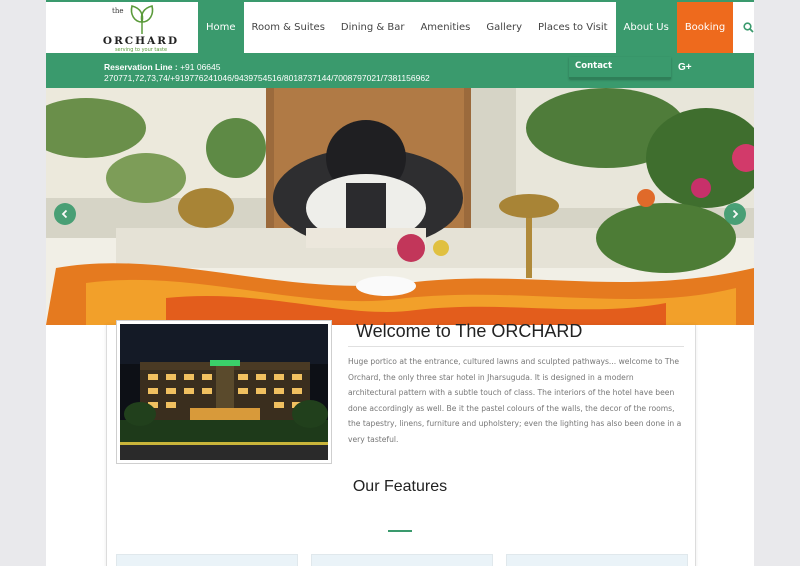 The height and width of the screenshot is (566, 800). Describe the element at coordinates (445, 27) in the screenshot. I see `nav-item-amenities: Amenities` at that location.